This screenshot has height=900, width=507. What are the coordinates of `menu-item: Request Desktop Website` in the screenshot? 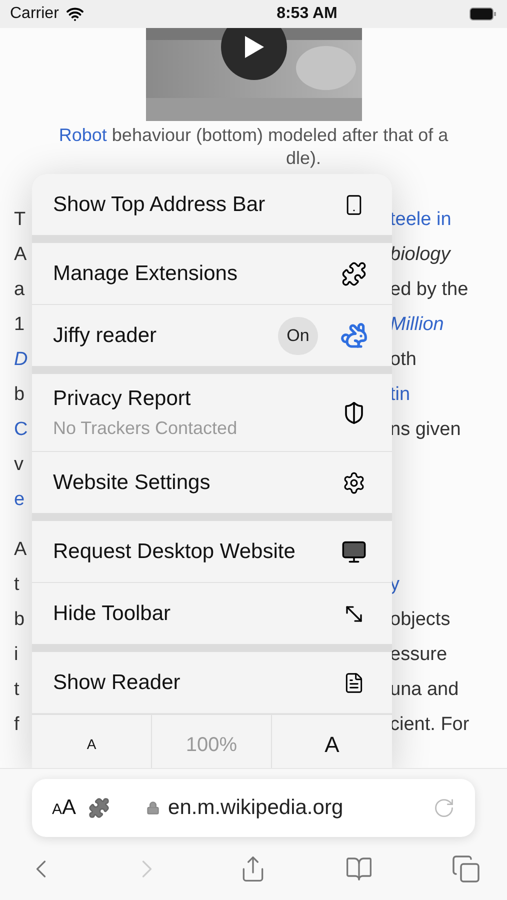 It's located at (212, 551).